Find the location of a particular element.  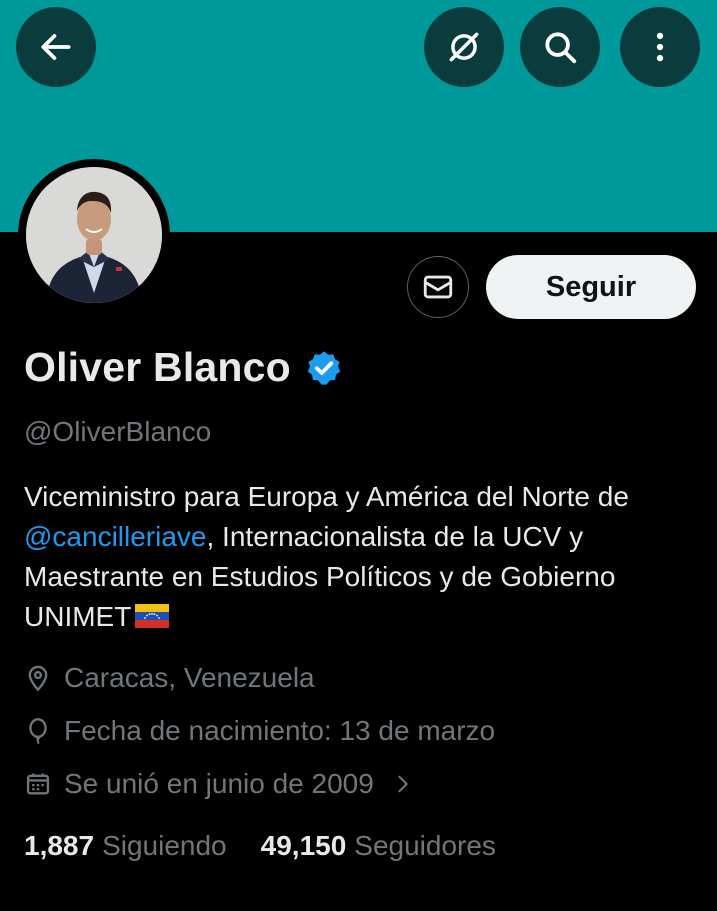

balloon-icon is located at coordinates (38, 731).